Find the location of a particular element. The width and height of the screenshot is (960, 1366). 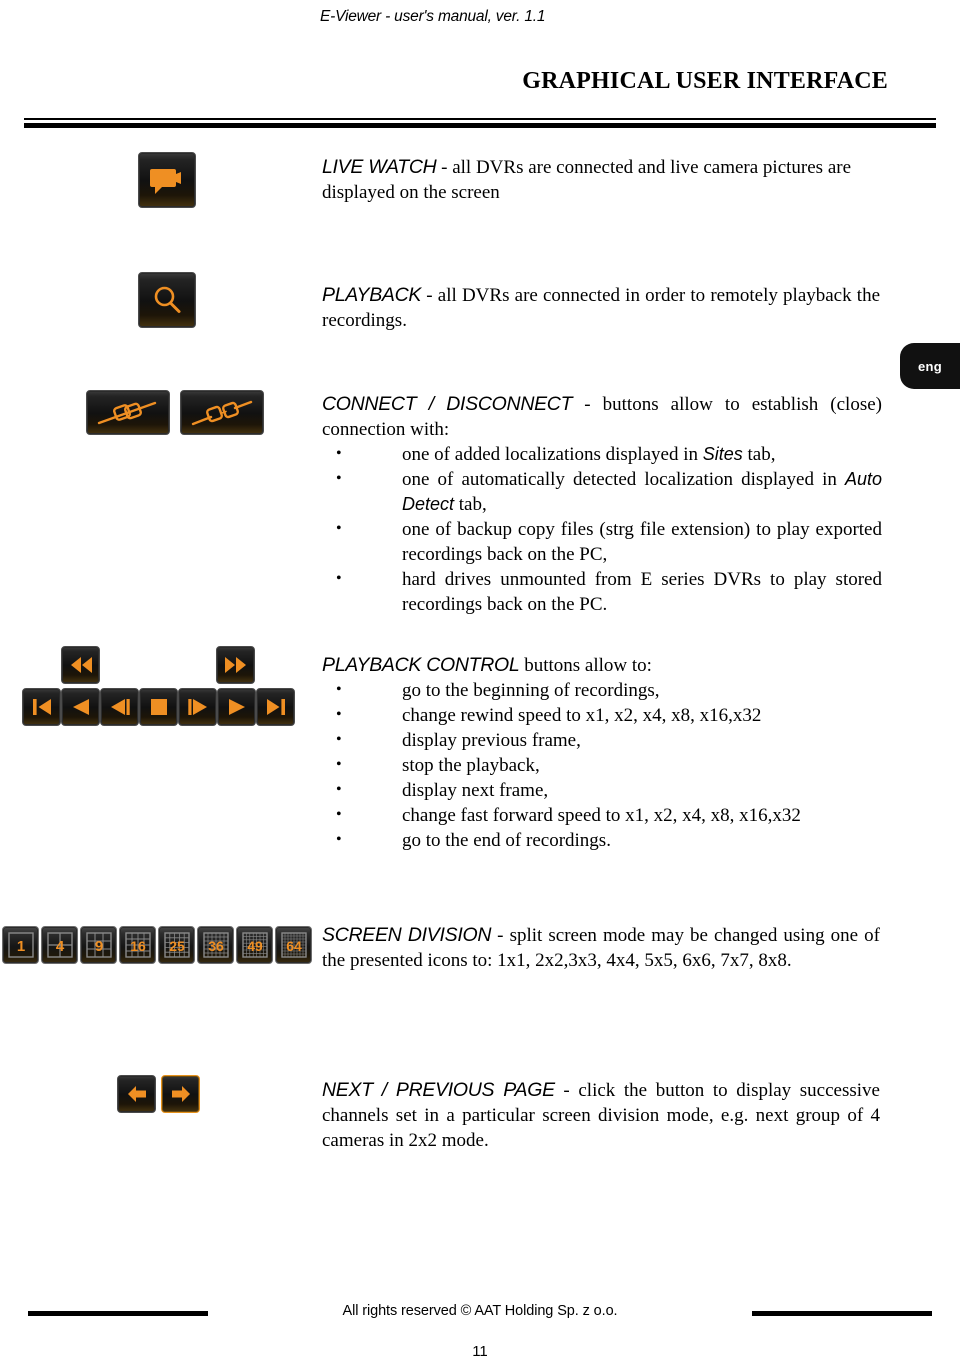

arrow-left-glyph is located at coordinates (136, 1094).